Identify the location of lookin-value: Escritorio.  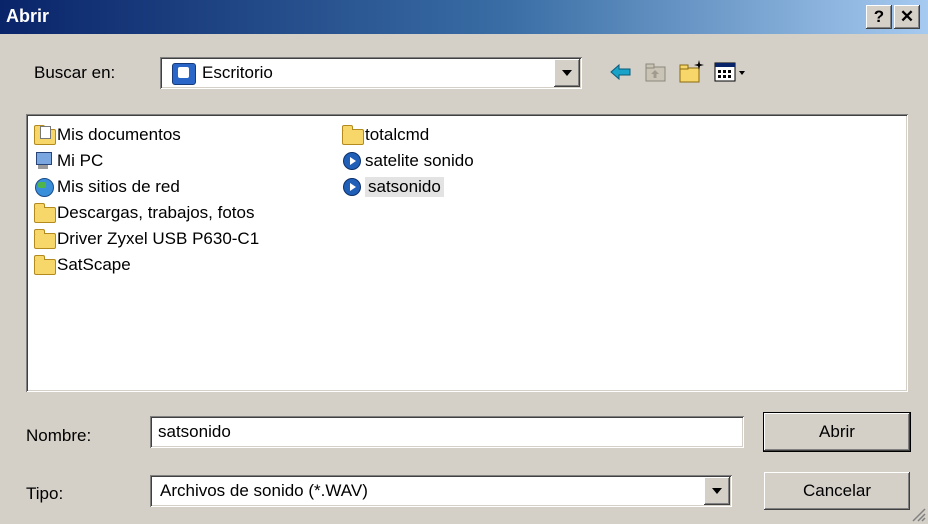
(237, 72).